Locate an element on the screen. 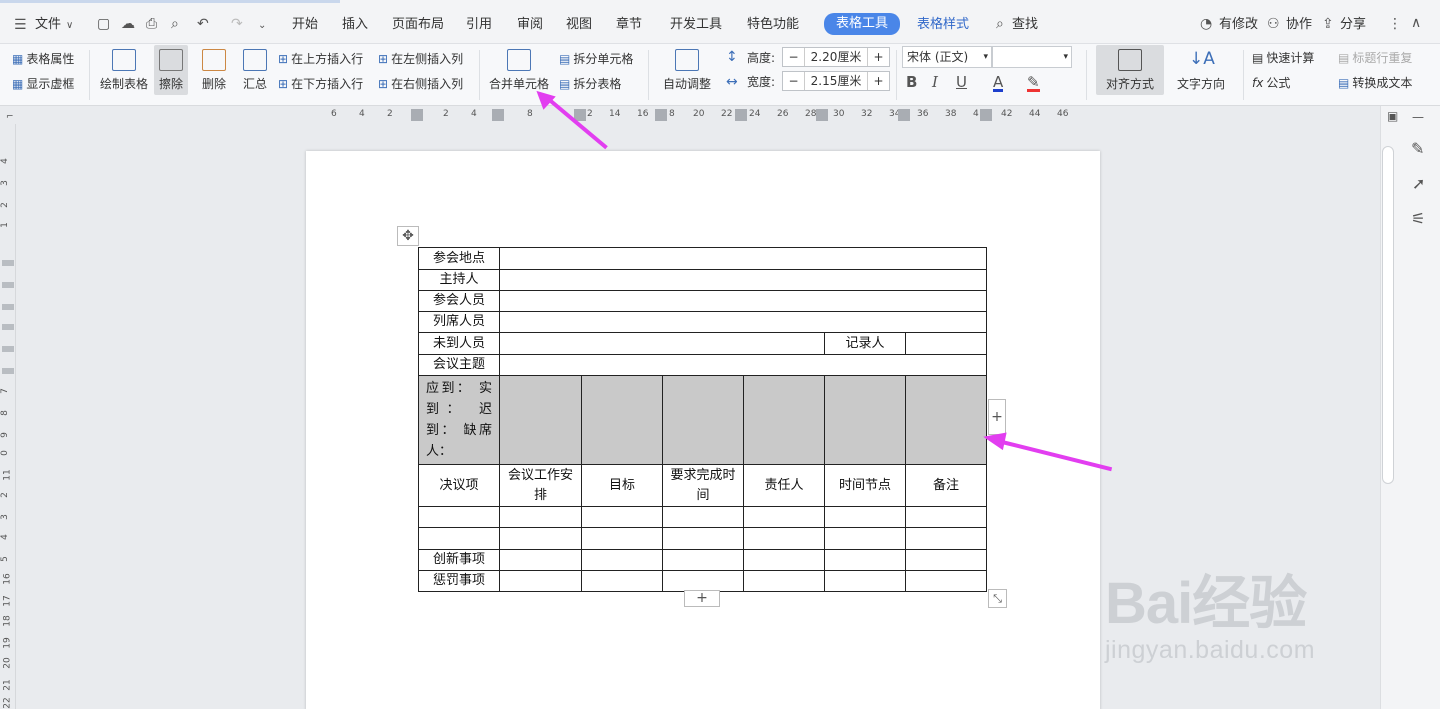 Image resolution: width=1440 pixels, height=709 pixels. height-stepper: −2.20厘米 + is located at coordinates (836, 57).